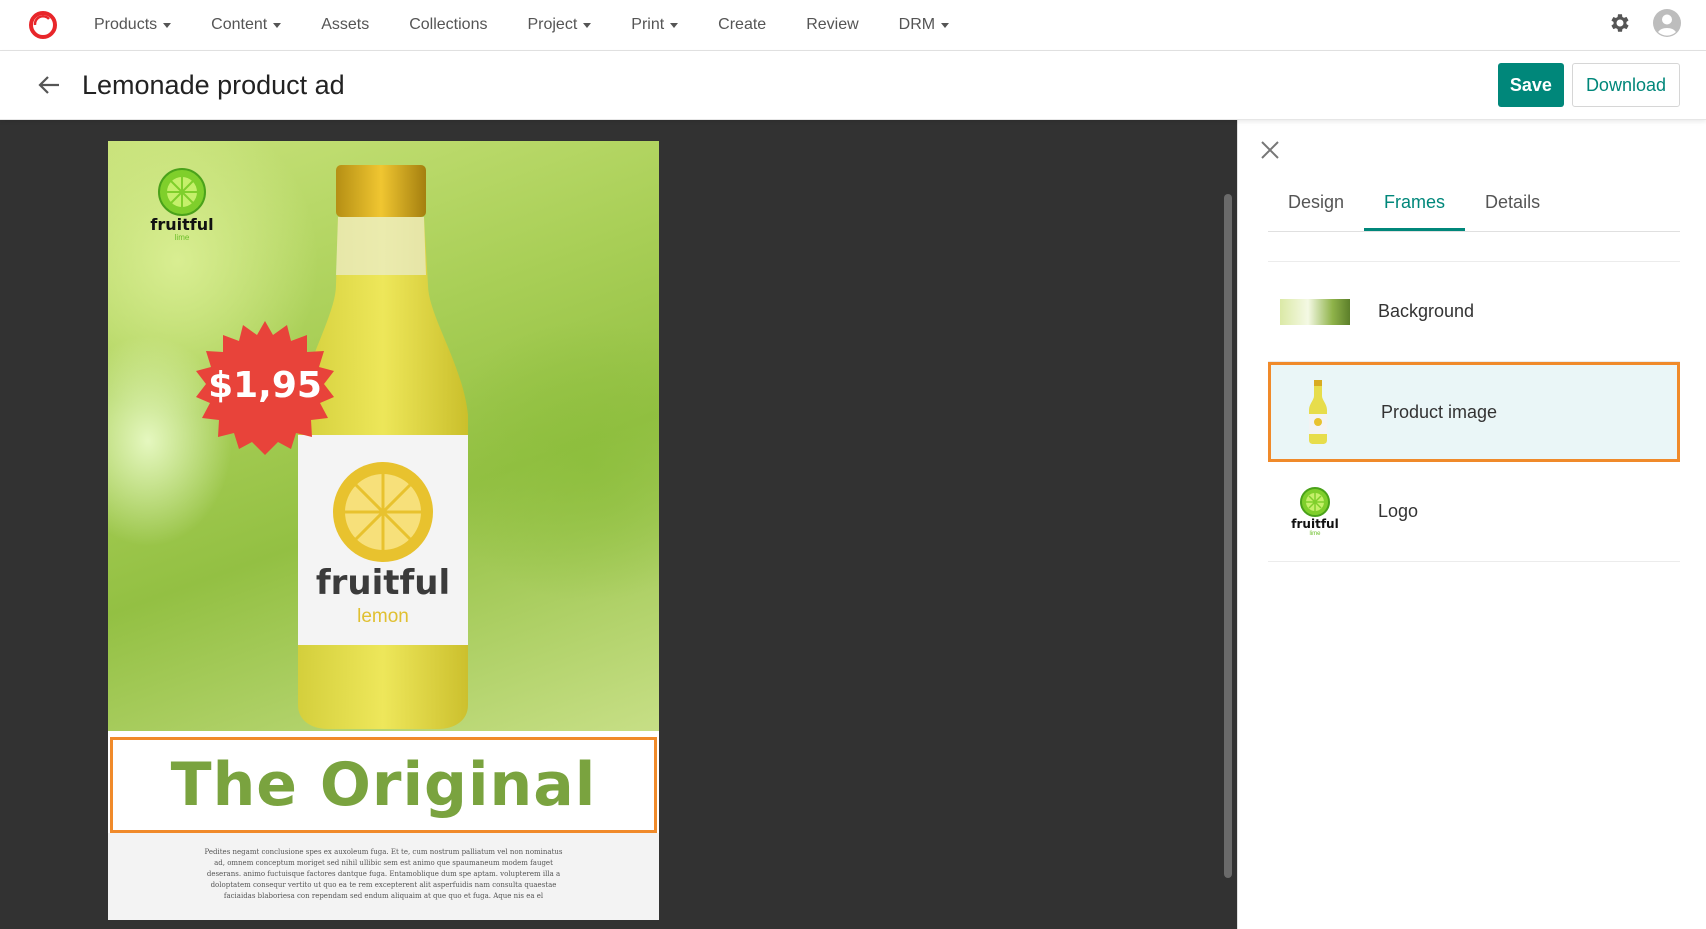 This screenshot has height=929, width=1706. Describe the element at coordinates (1415, 205) in the screenshot. I see `tab-frames: Frames` at that location.